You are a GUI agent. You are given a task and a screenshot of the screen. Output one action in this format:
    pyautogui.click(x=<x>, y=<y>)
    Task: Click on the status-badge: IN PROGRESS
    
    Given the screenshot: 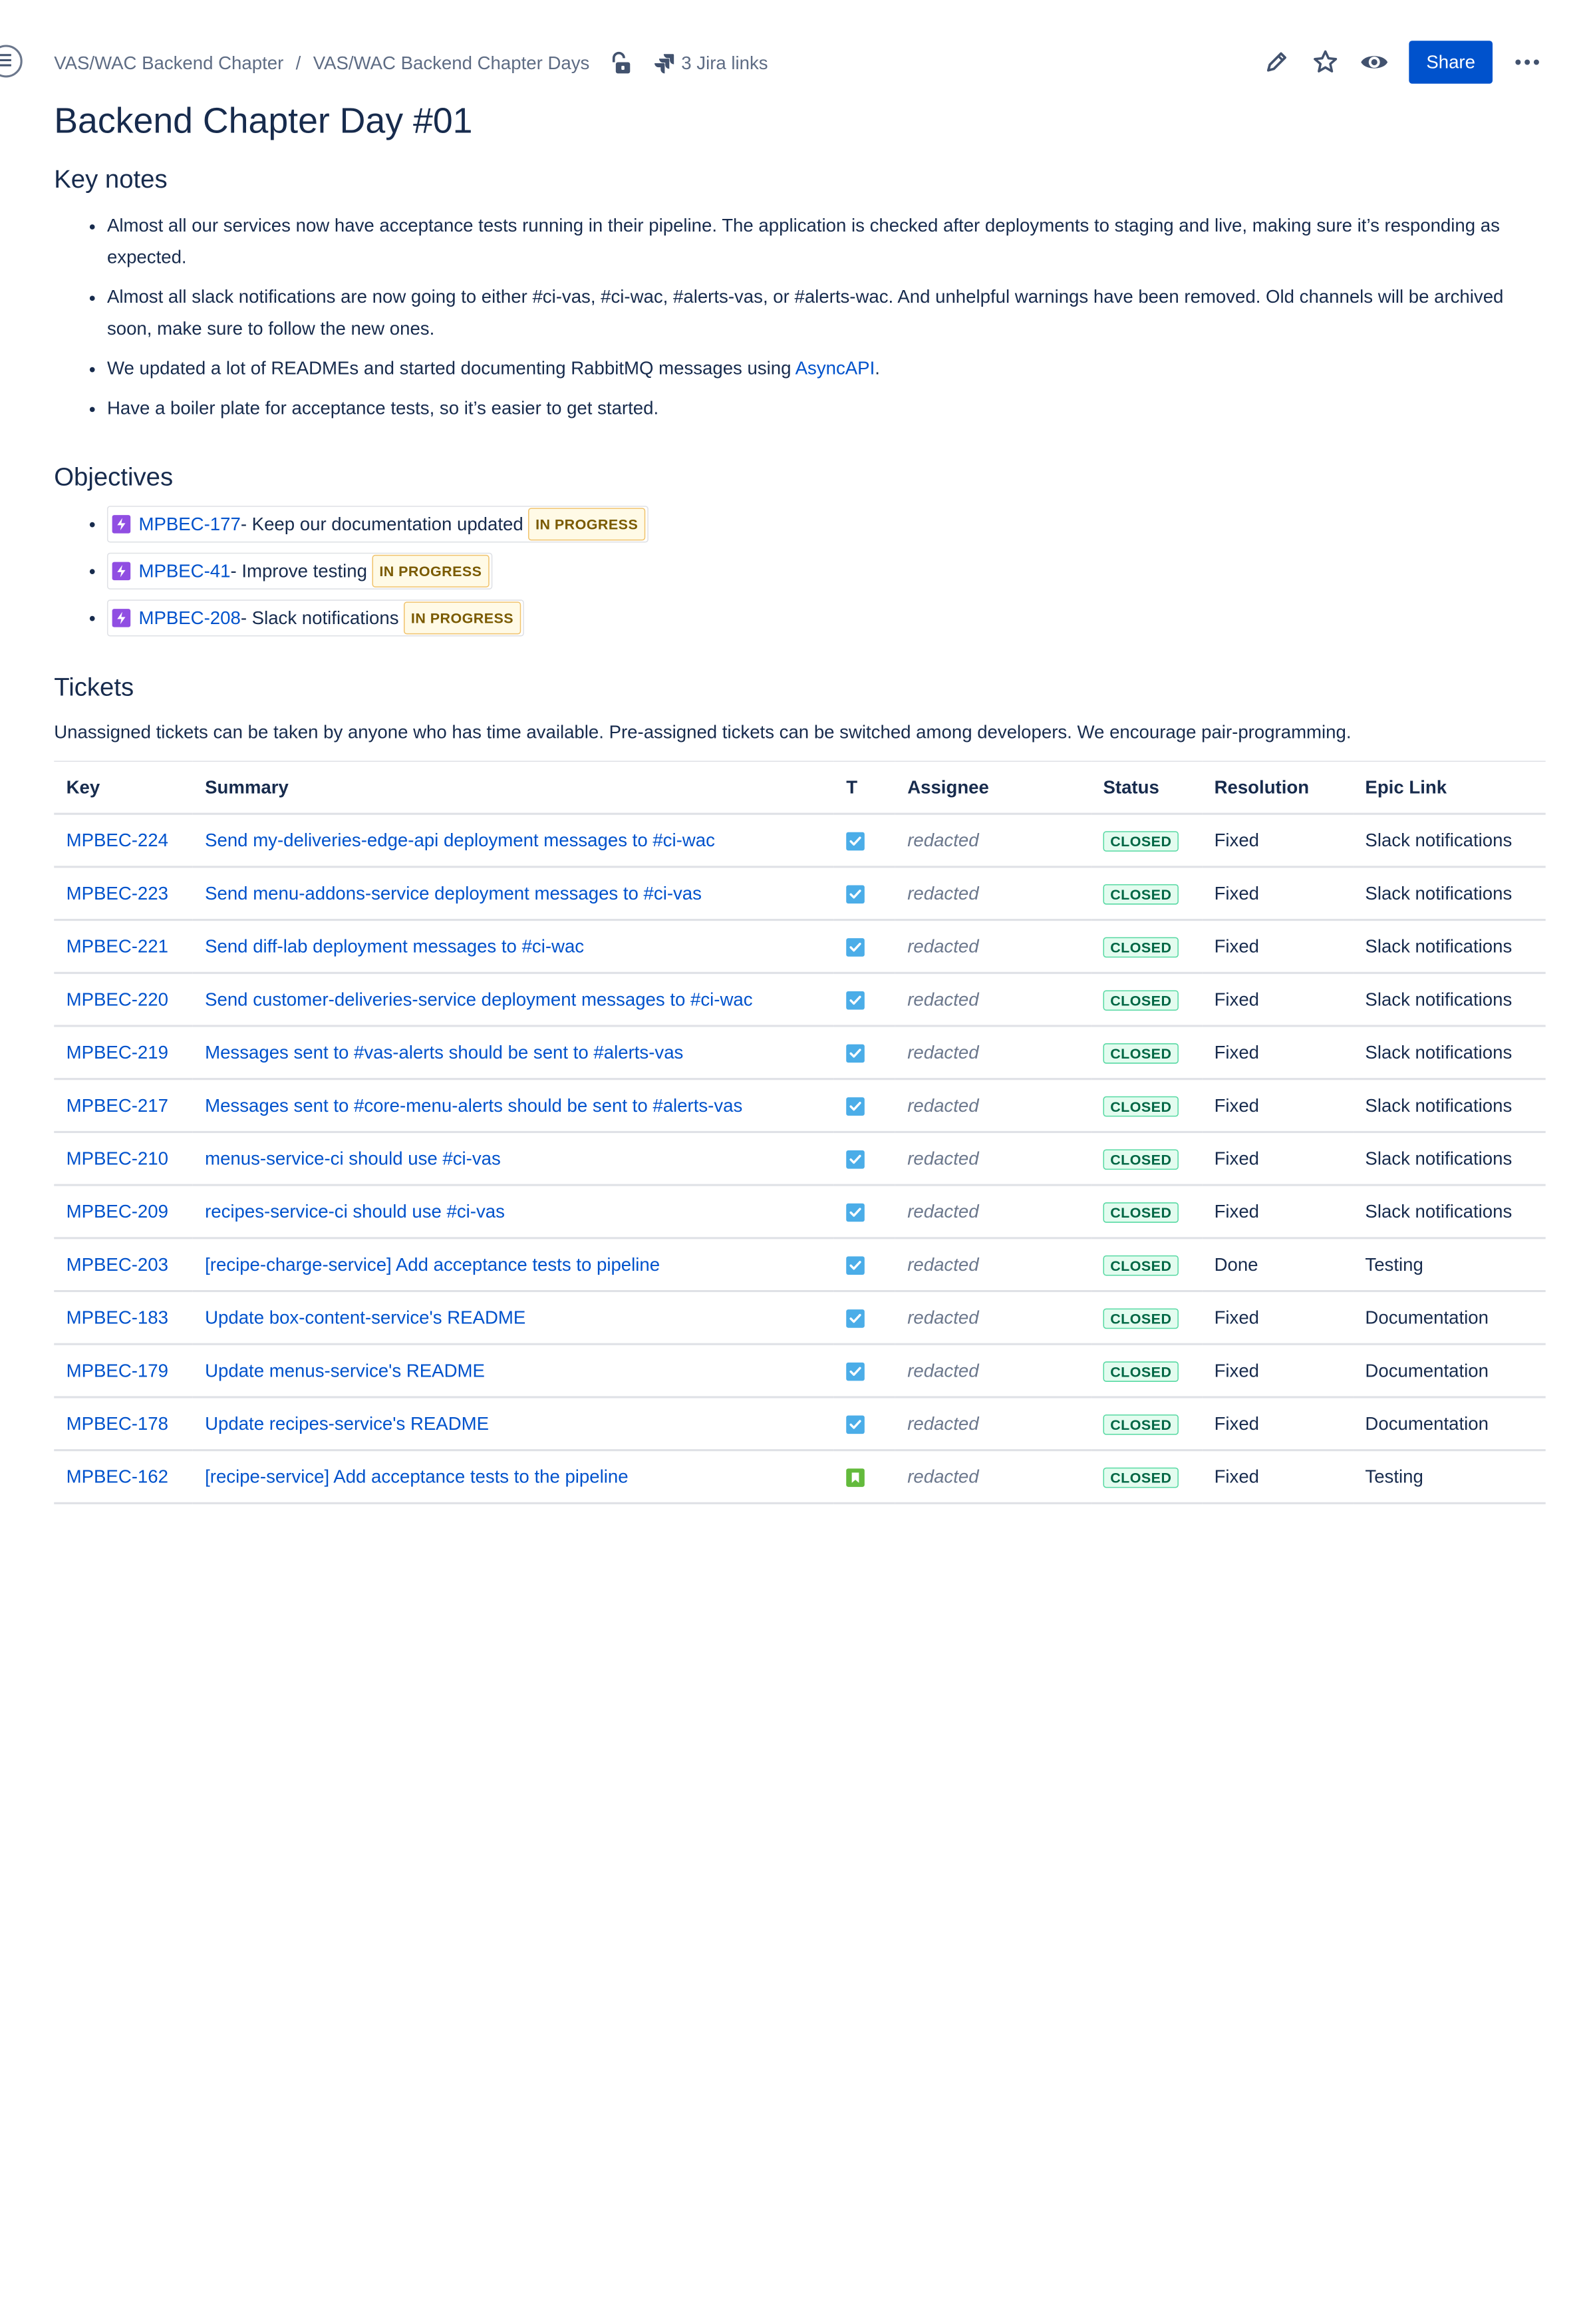 What is the action you would take?
    pyautogui.click(x=586, y=524)
    